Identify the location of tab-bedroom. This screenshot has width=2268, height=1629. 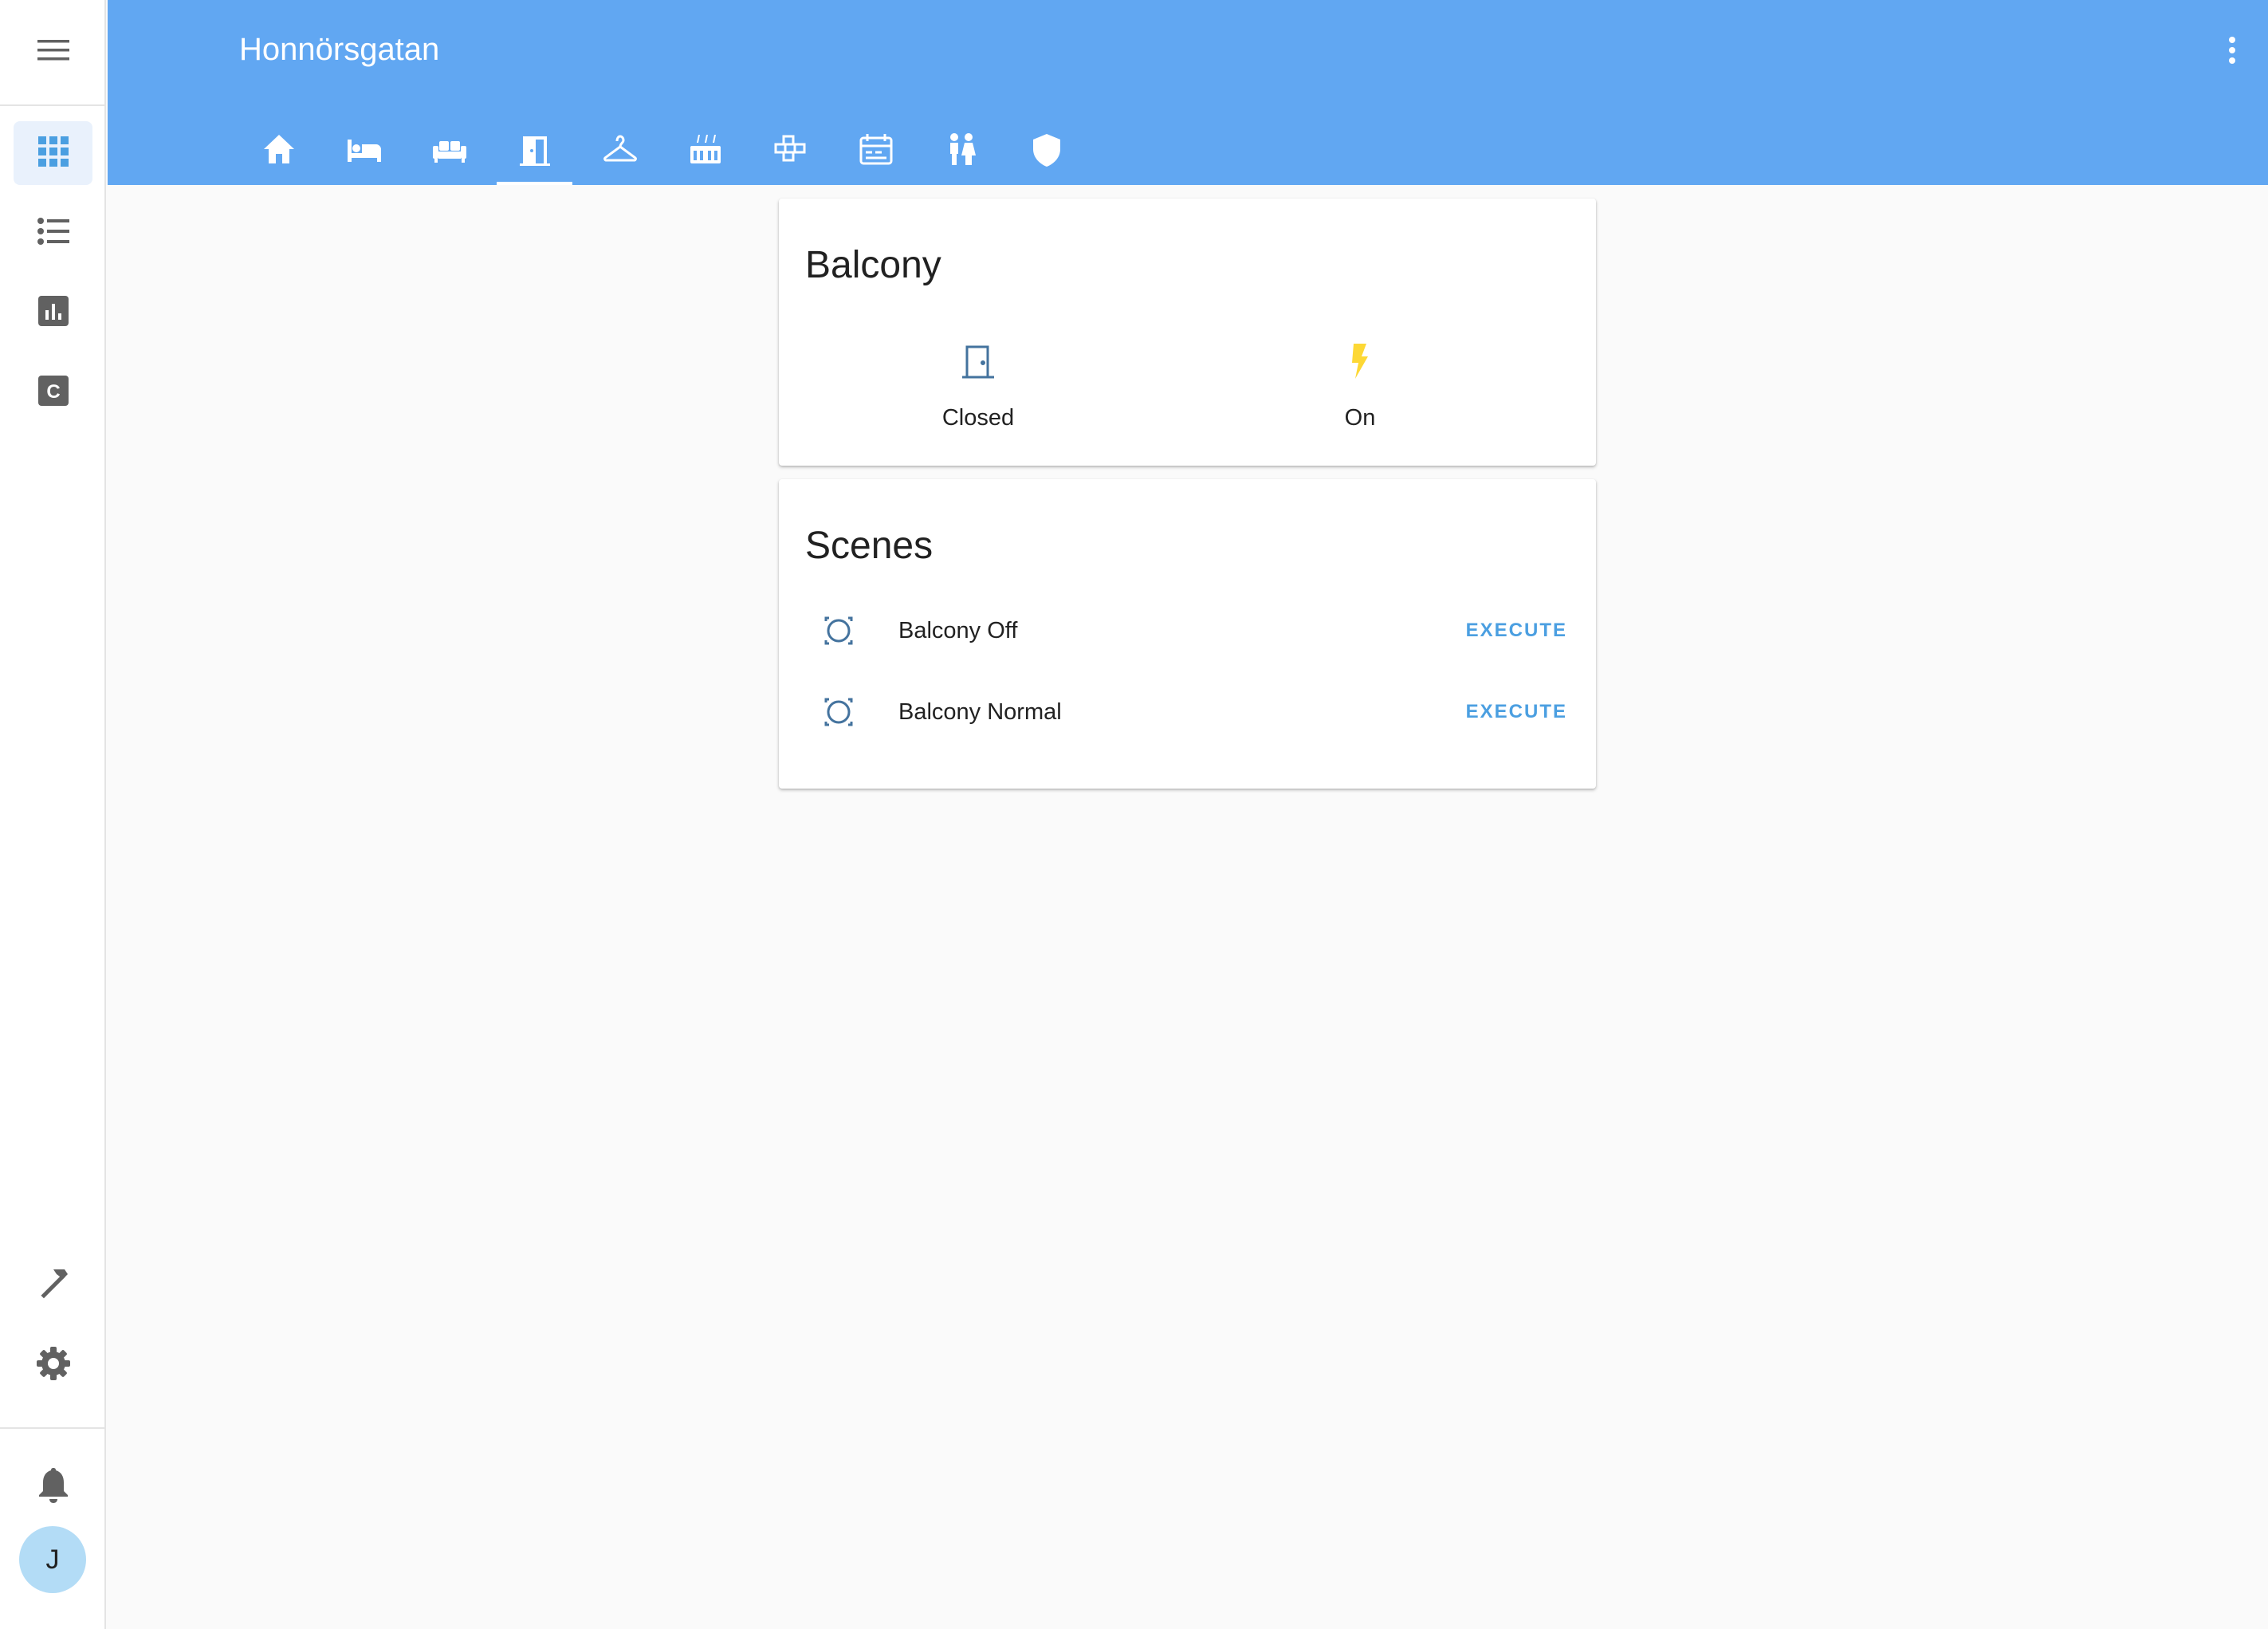
(364, 151).